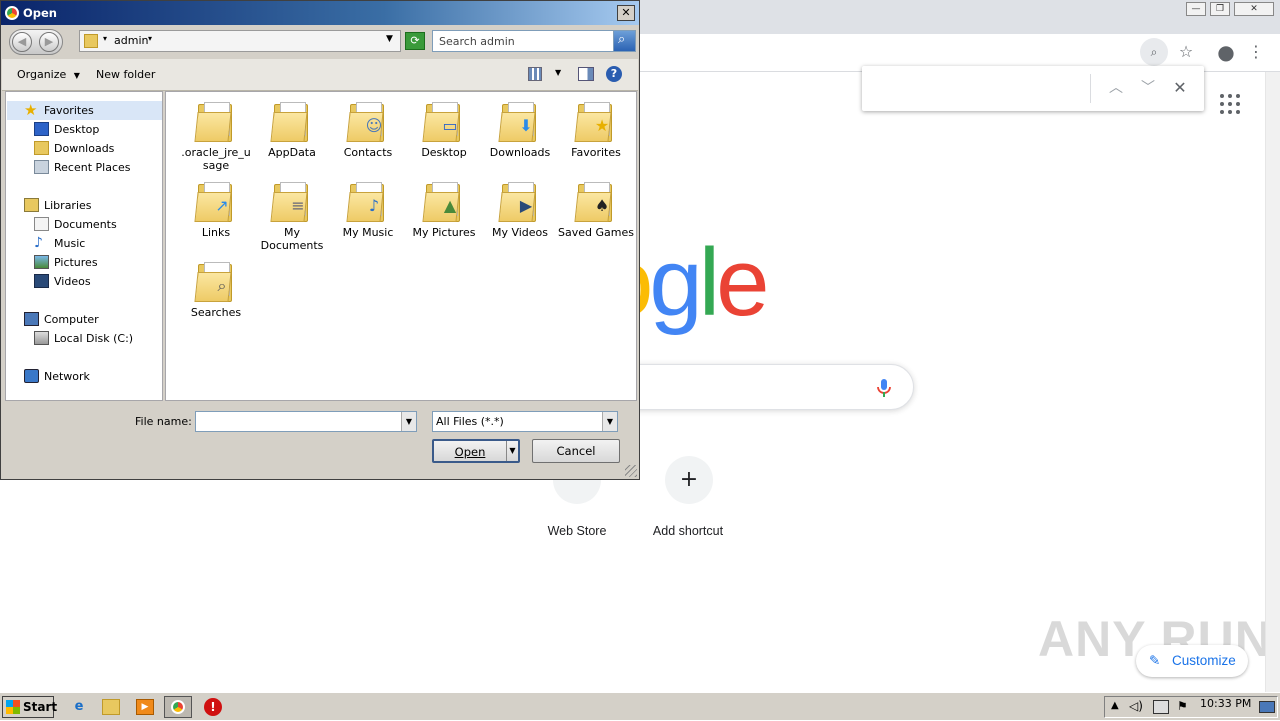  Describe the element at coordinates (624, 41) in the screenshot. I see `search-icon: ⌕` at that location.